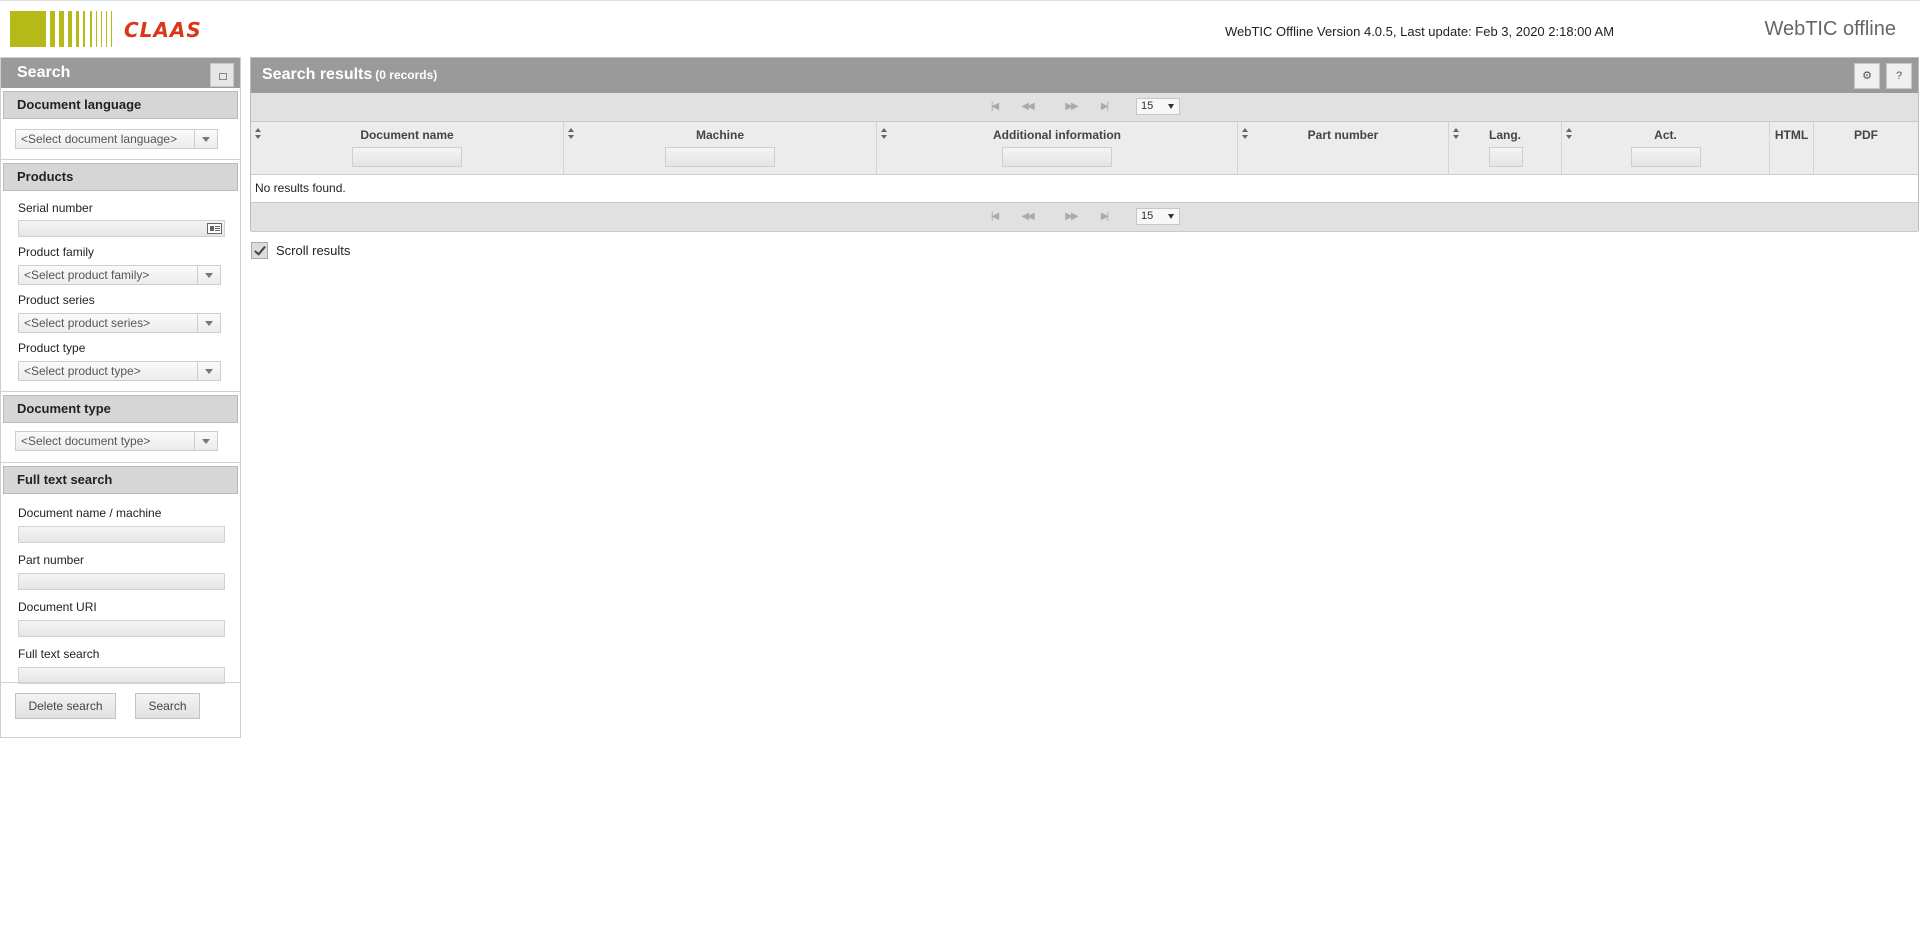 The width and height of the screenshot is (1920, 938). Describe the element at coordinates (1506, 157) in the screenshot. I see `filter-language-input` at that location.